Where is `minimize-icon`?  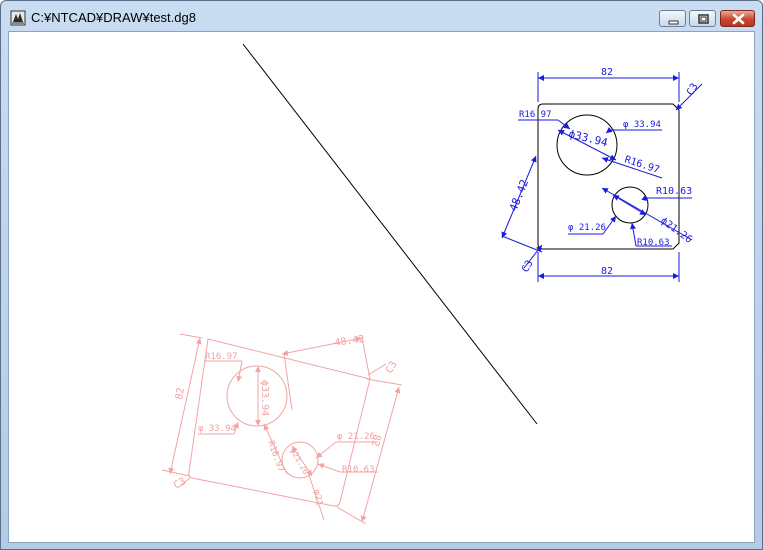 minimize-icon is located at coordinates (673, 22).